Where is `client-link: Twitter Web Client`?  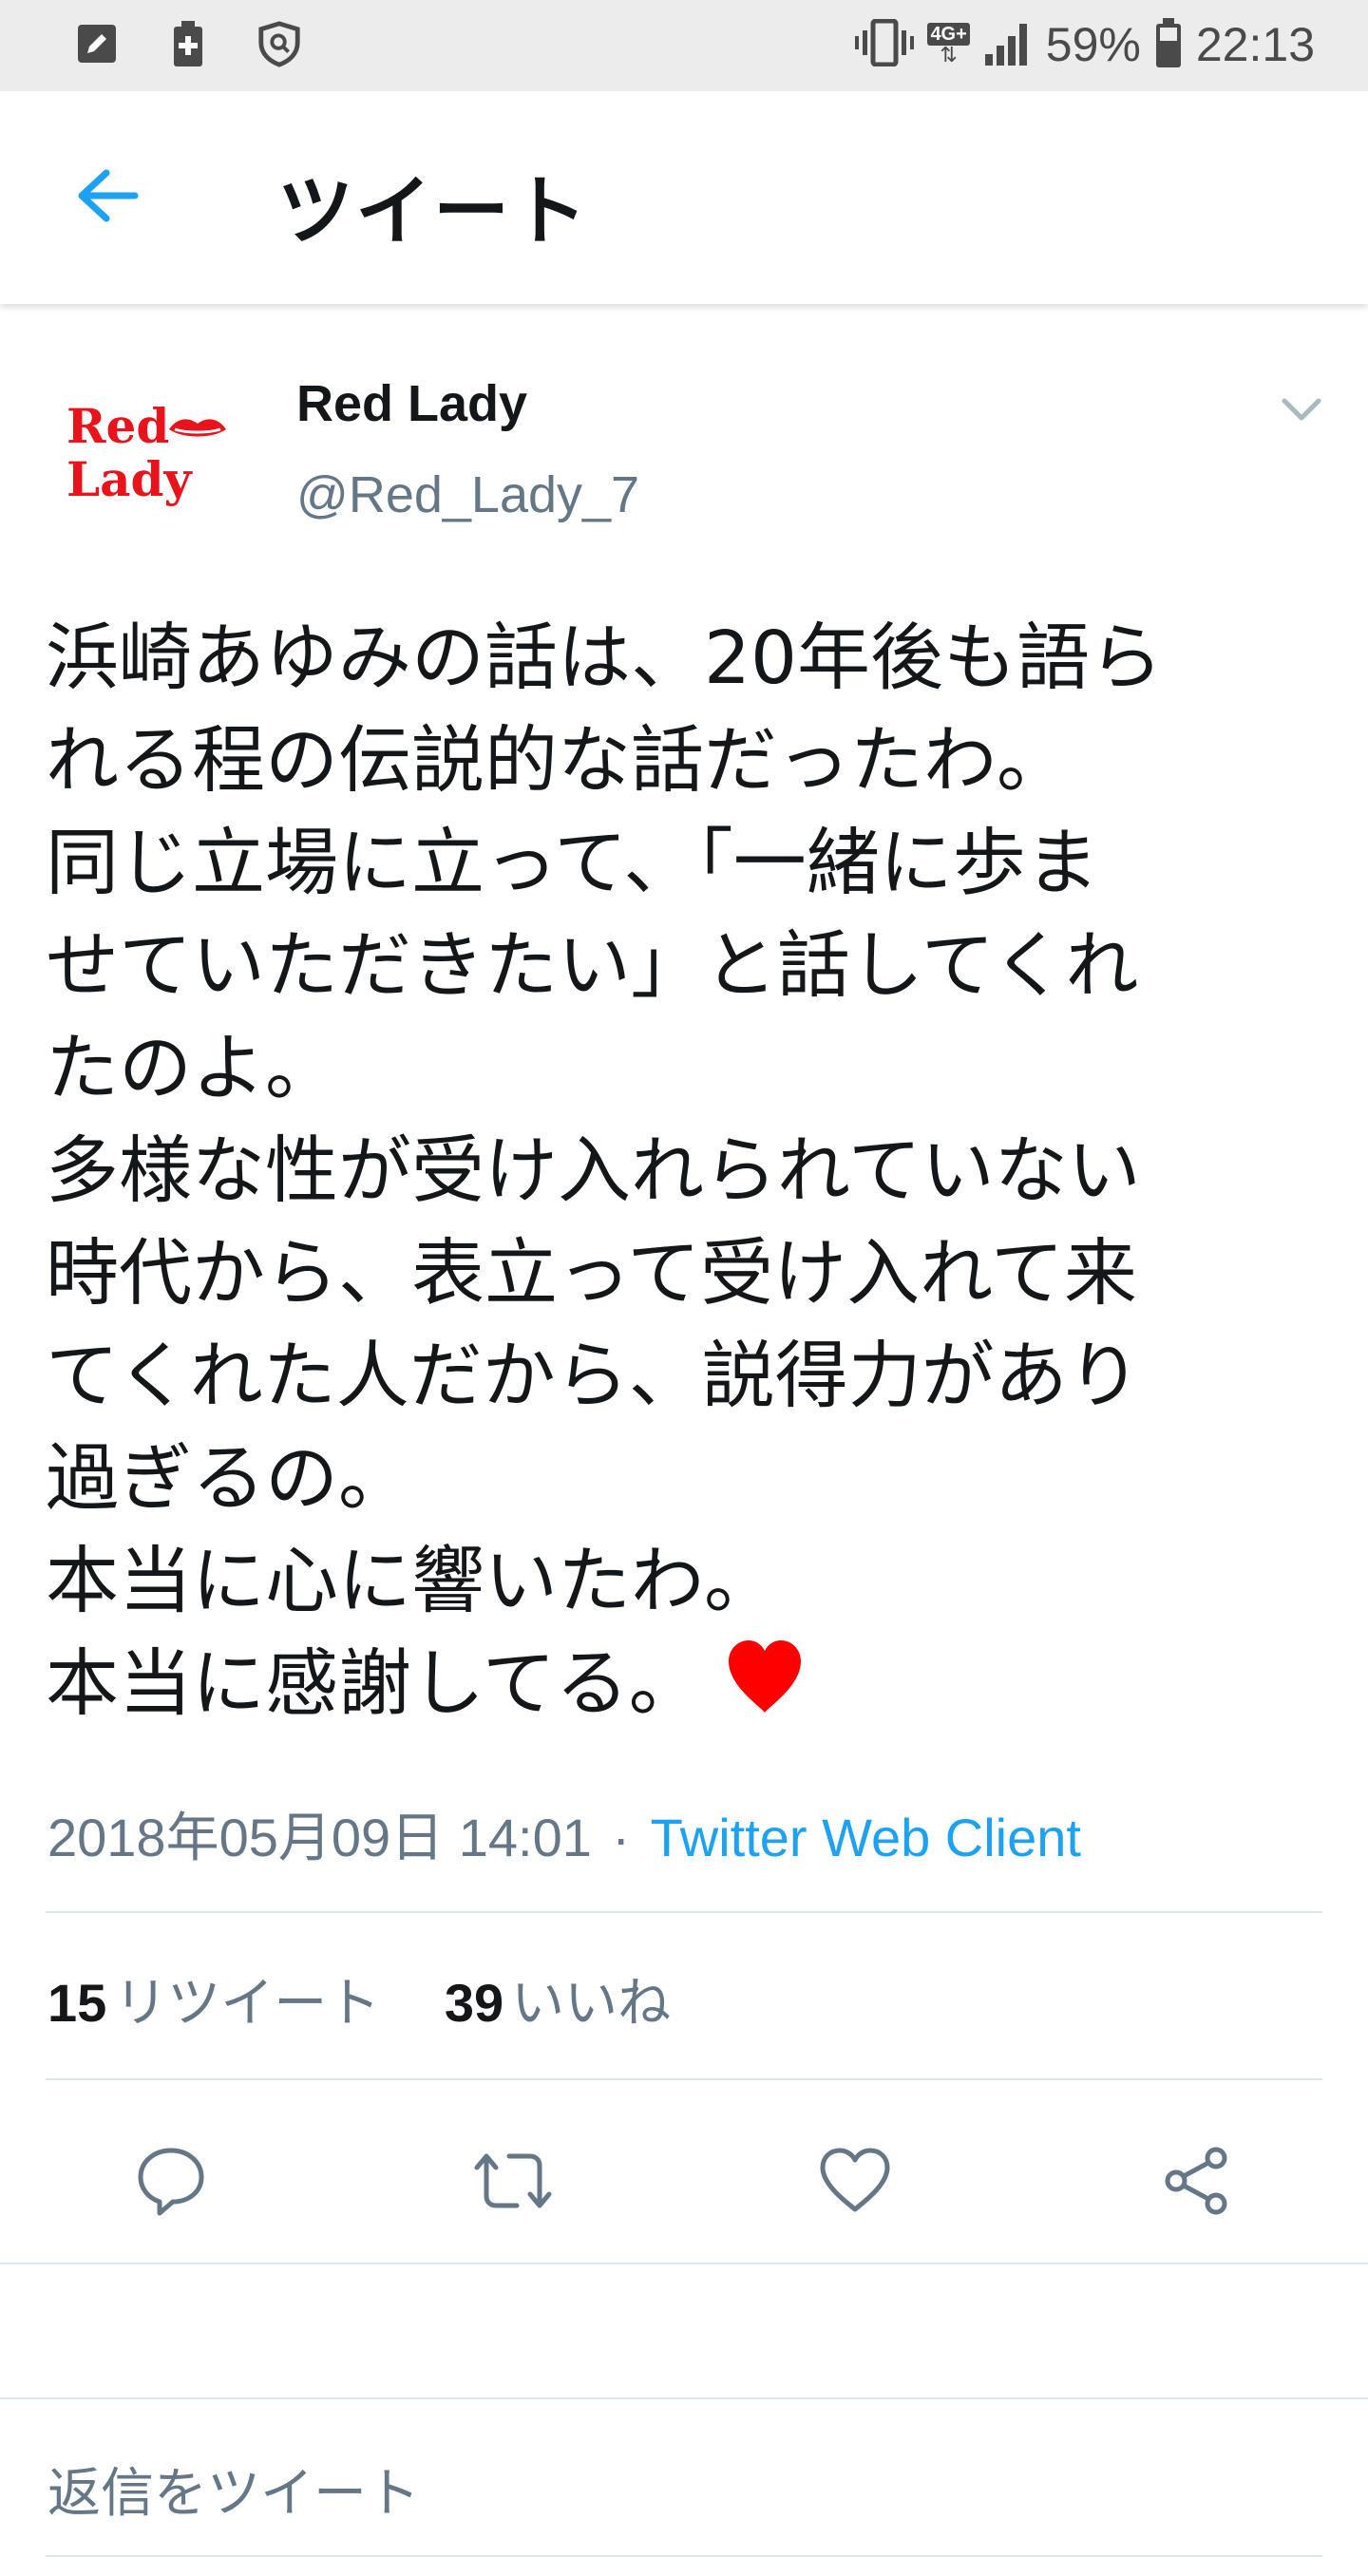
client-link: Twitter Web Client is located at coordinates (866, 1837).